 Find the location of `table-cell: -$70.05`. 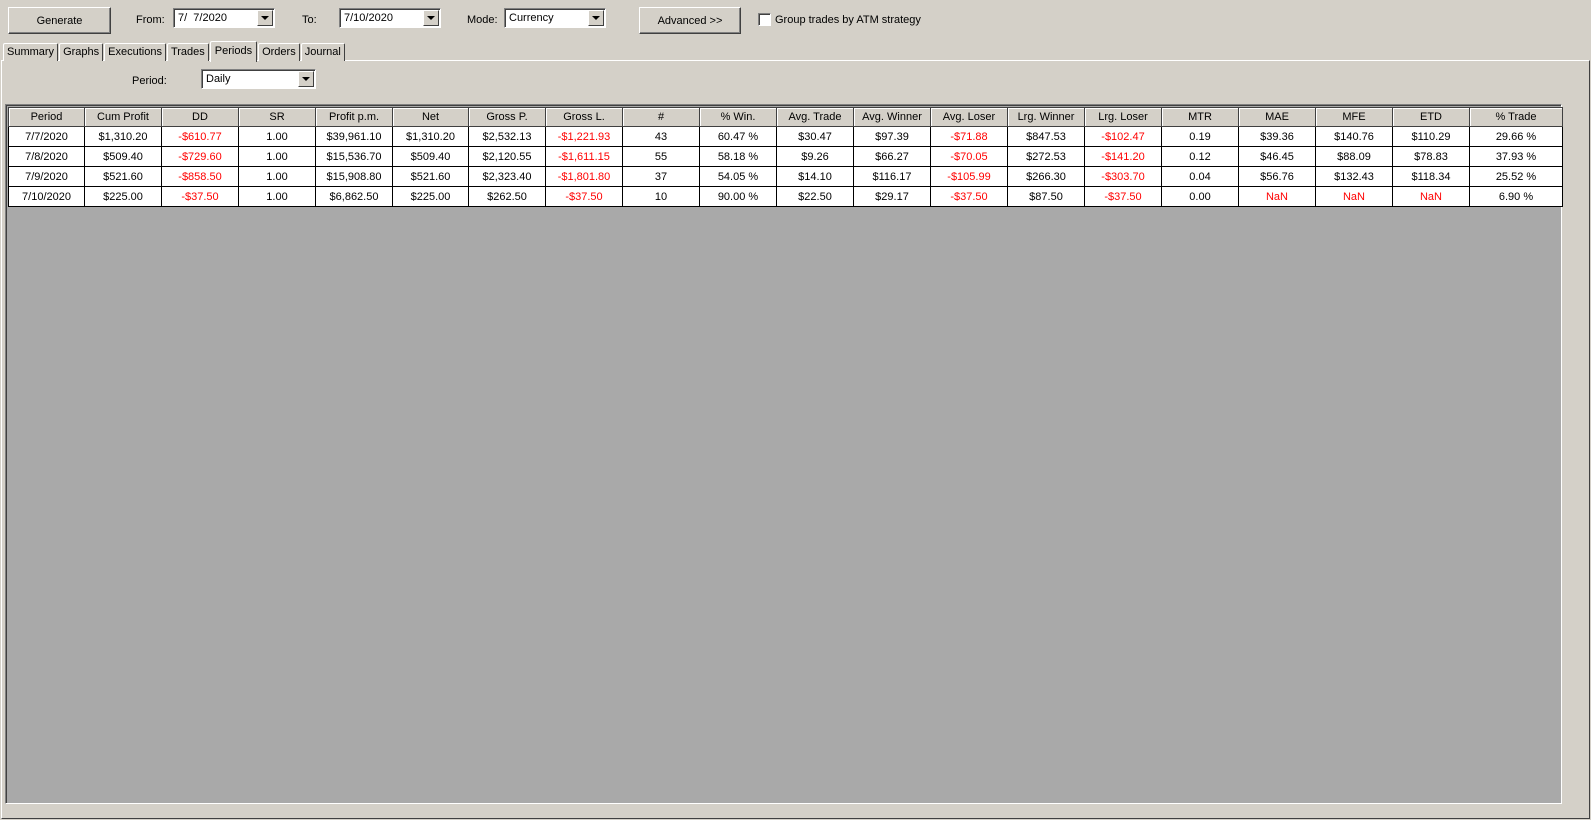

table-cell: -$70.05 is located at coordinates (969, 156).